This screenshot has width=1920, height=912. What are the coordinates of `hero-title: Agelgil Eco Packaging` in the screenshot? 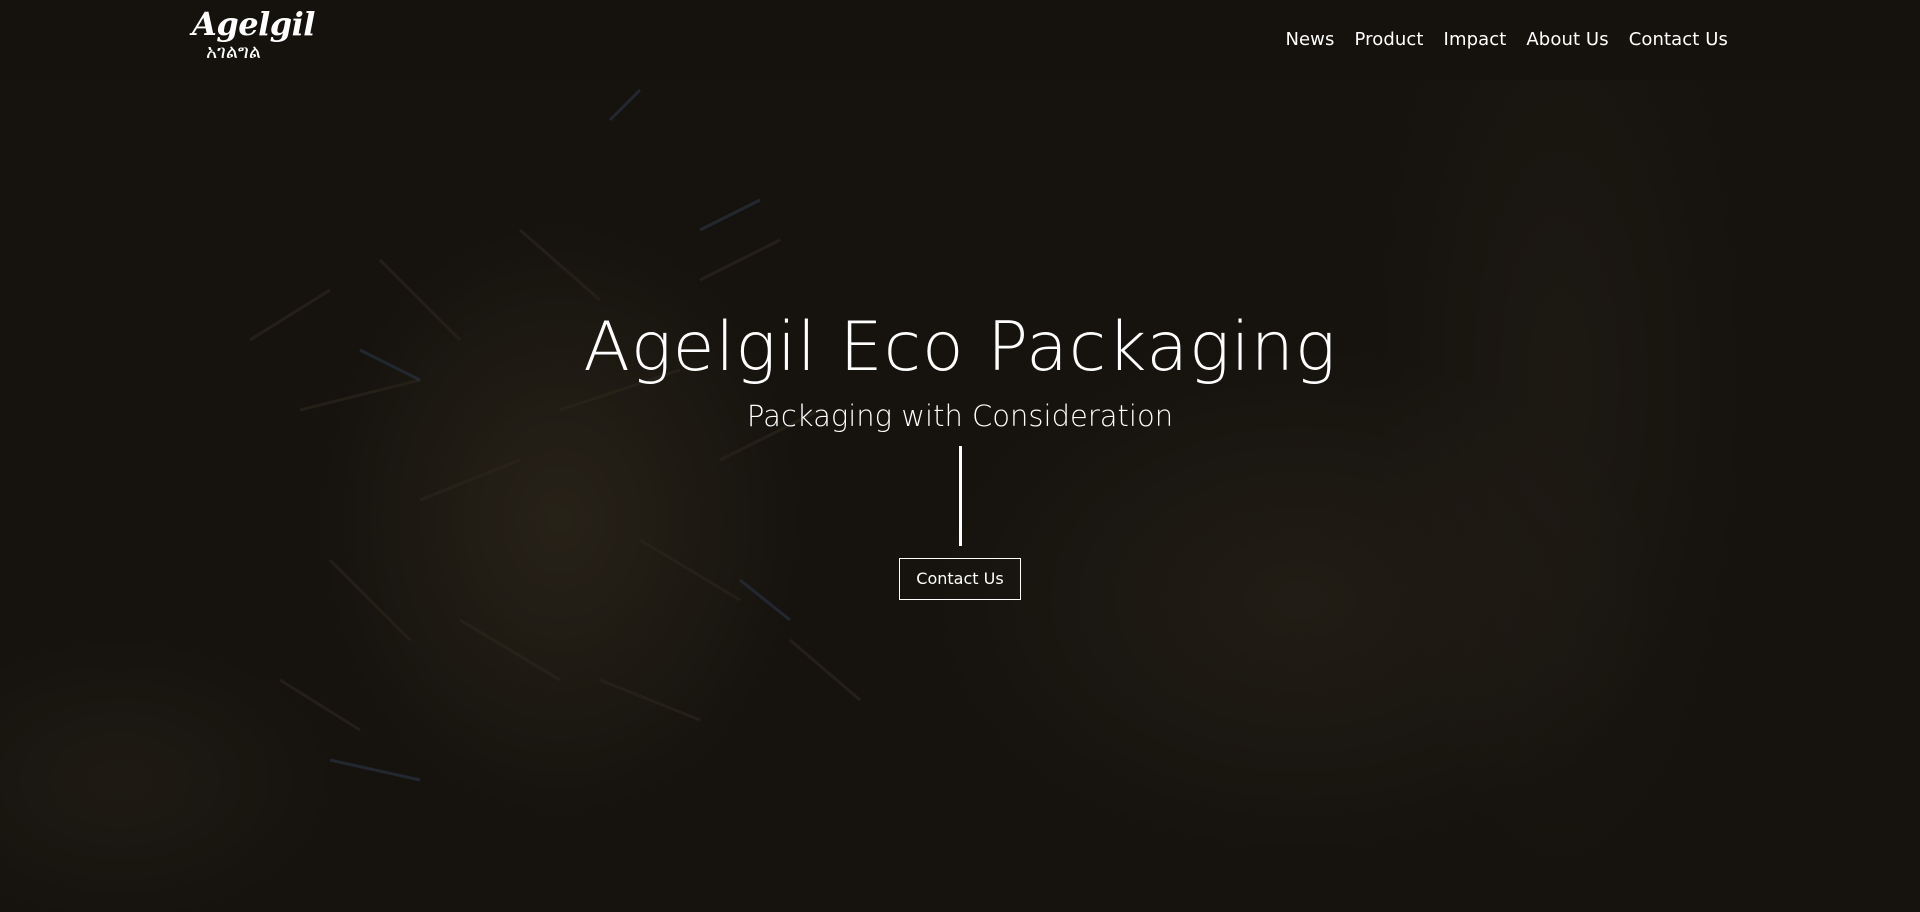 It's located at (960, 347).